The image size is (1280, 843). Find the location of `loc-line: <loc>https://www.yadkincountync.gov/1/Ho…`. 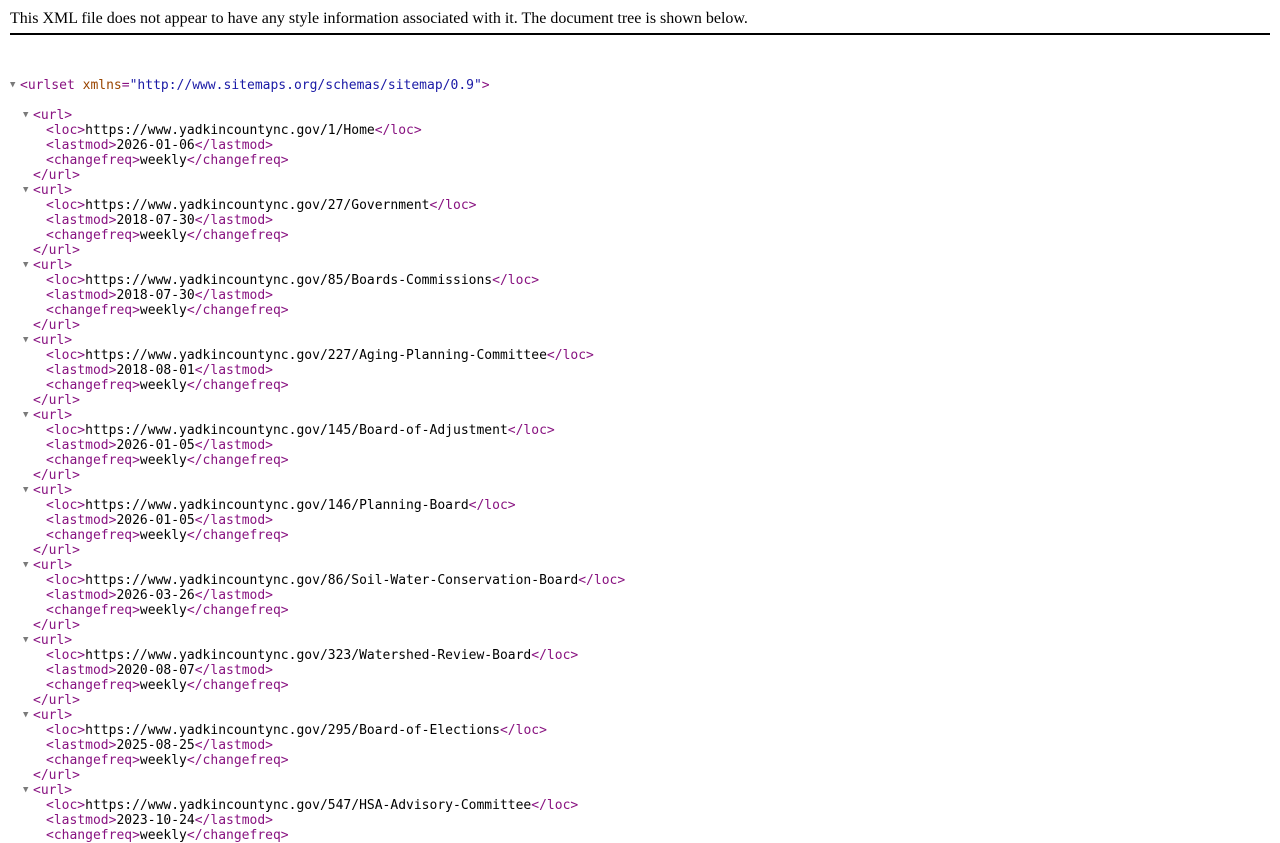

loc-line: <loc>https://www.yadkincountync.gov/1/Ho… is located at coordinates (216, 130).